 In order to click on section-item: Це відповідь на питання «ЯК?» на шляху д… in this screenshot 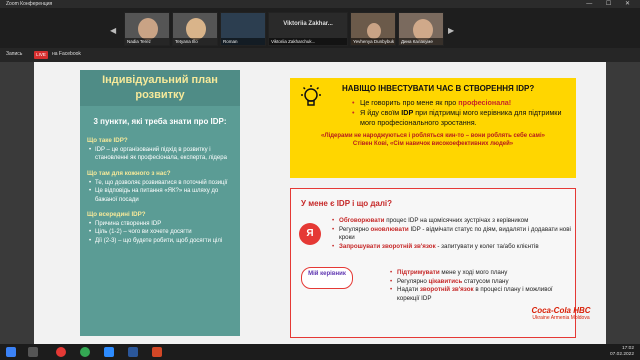, I will do `click(160, 195)`.